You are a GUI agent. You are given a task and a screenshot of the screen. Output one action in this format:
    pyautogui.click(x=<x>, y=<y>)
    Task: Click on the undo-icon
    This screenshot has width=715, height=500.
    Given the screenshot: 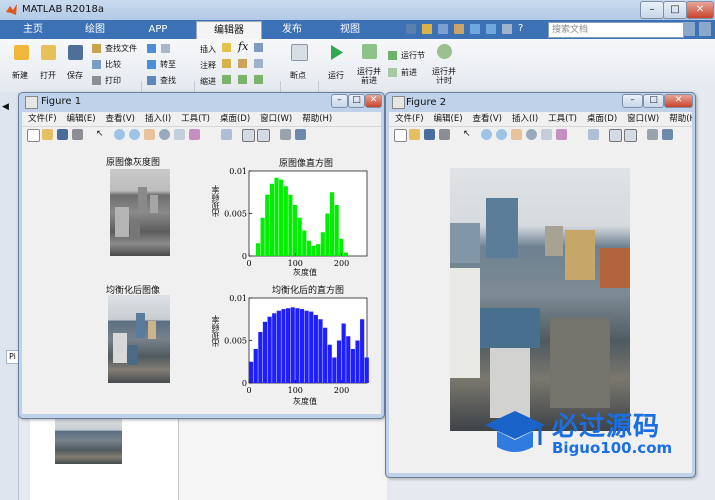 What is the action you would take?
    pyautogui.click(x=475, y=29)
    